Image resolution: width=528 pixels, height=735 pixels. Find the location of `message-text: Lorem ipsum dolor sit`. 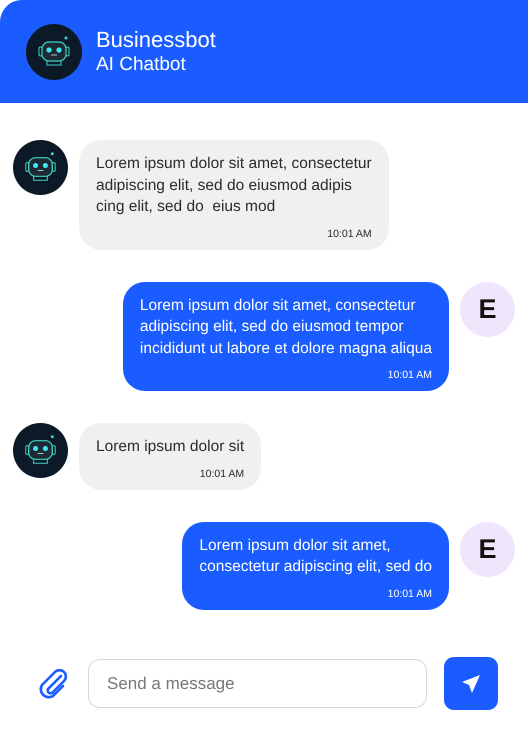

message-text: Lorem ipsum dolor sit is located at coordinates (170, 447).